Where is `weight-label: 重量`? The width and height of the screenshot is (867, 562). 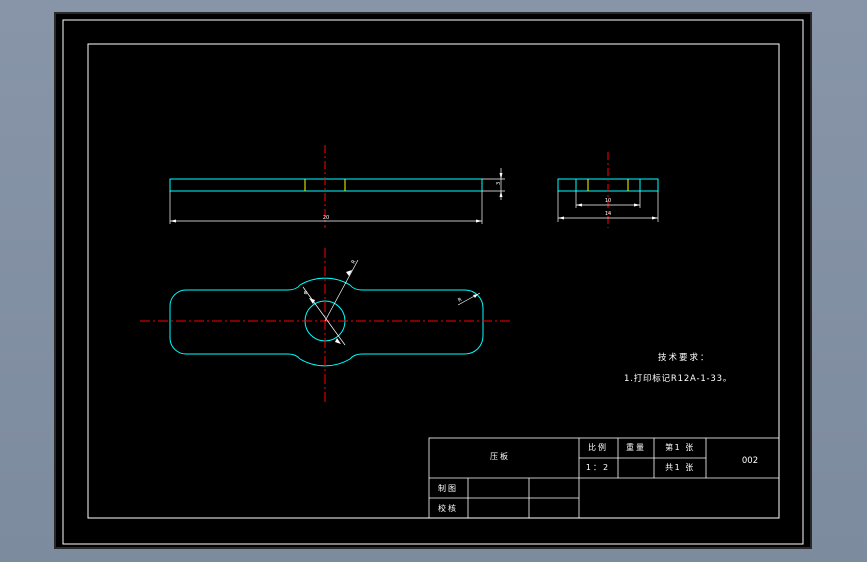 weight-label: 重量 is located at coordinates (636, 447).